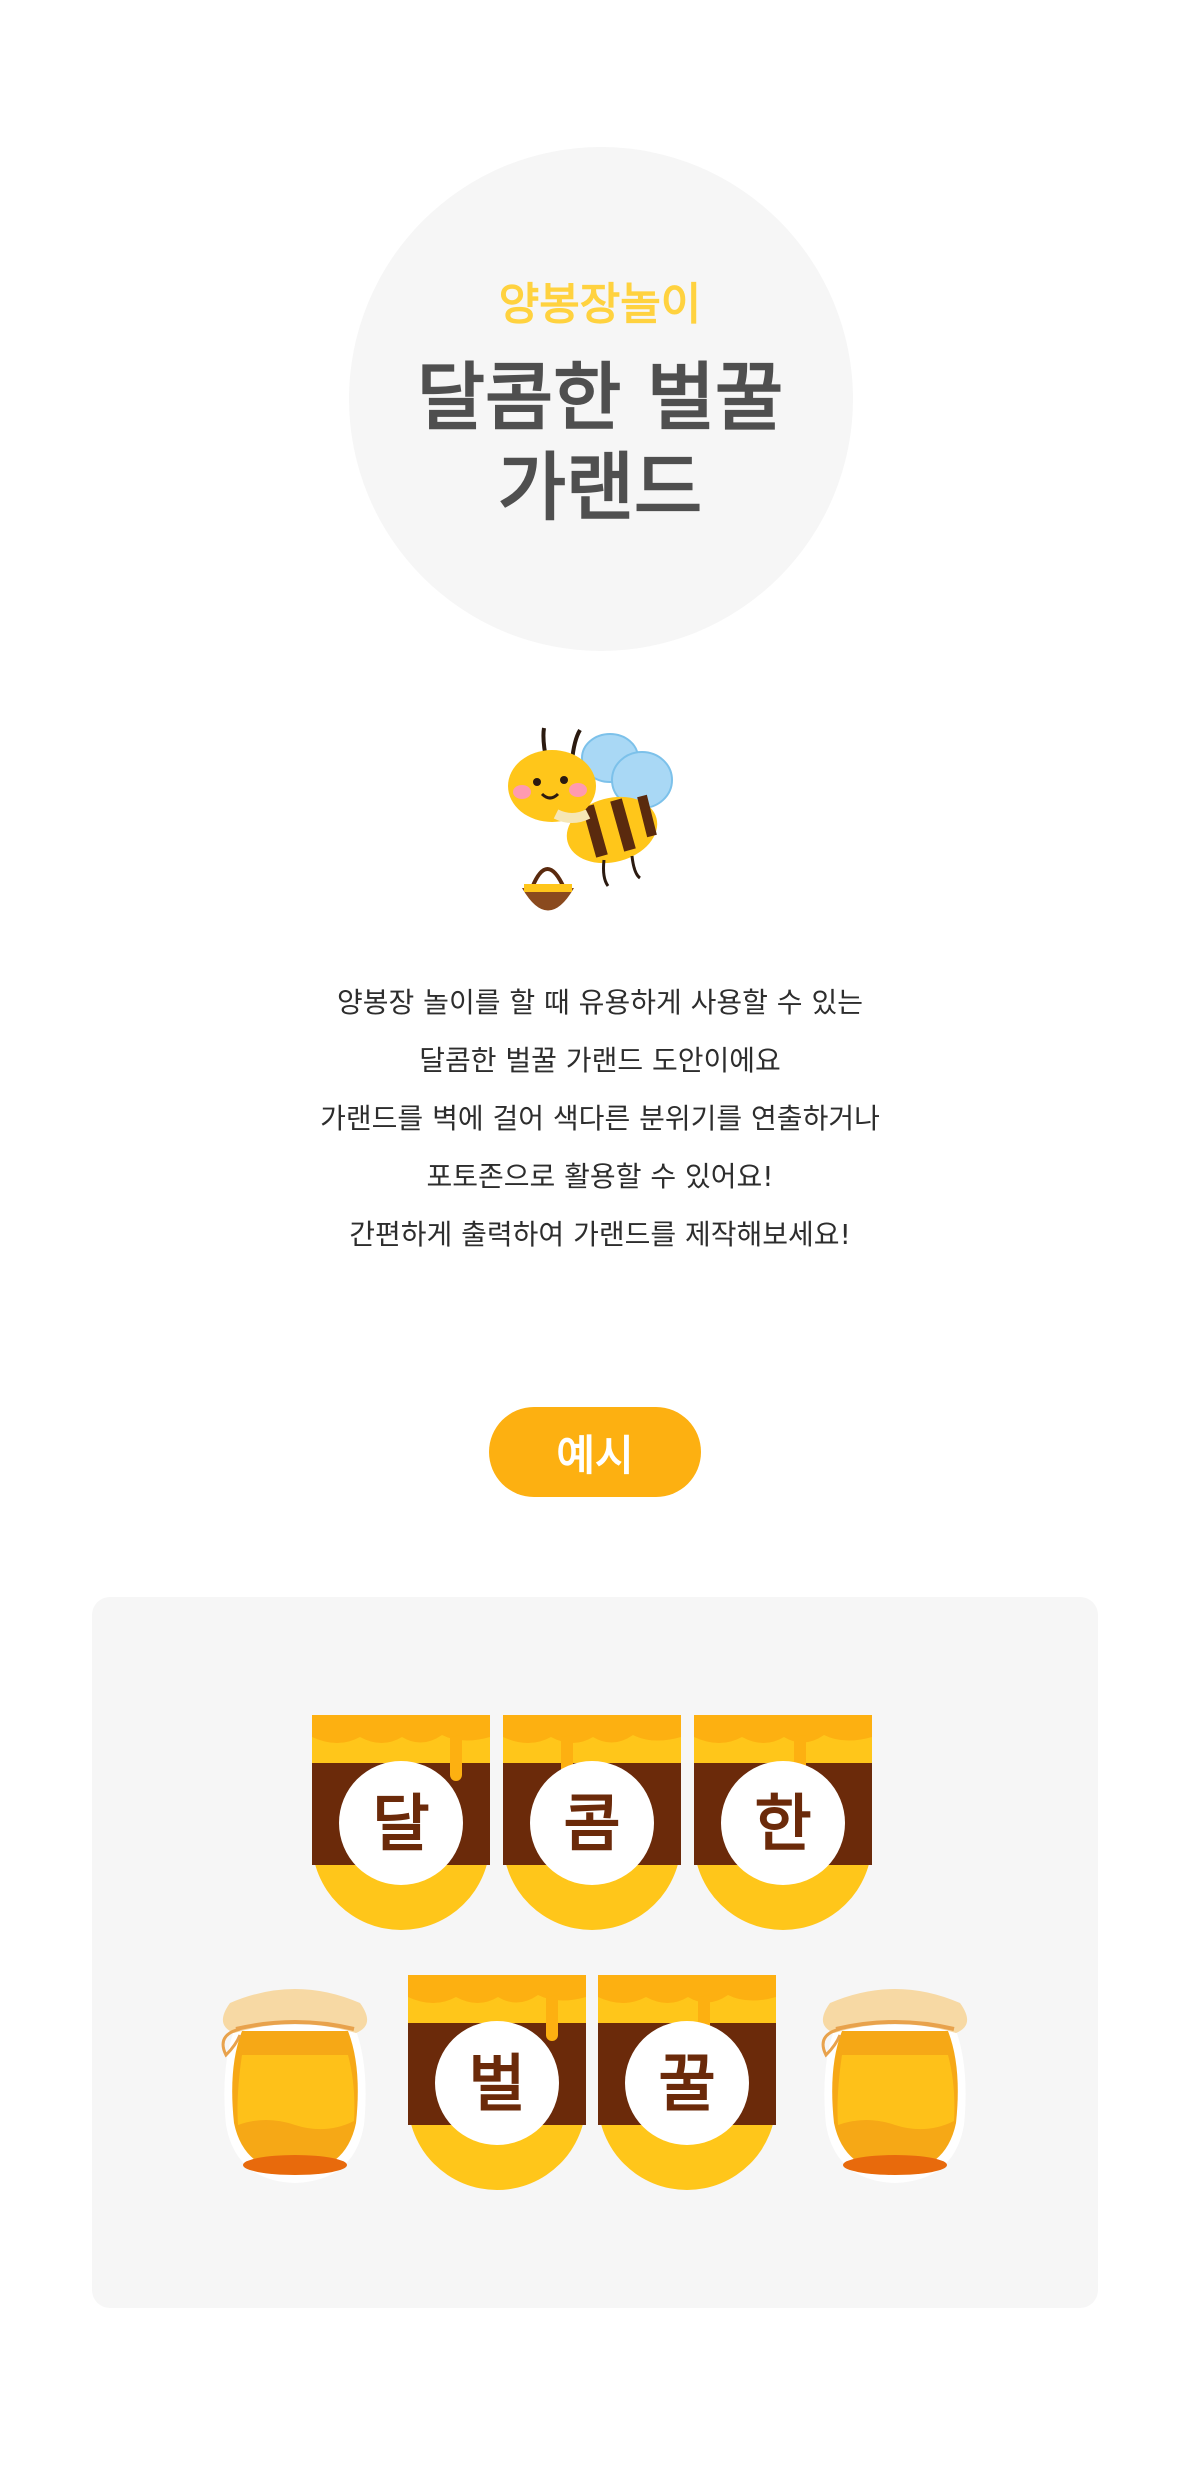 This screenshot has height=2483, width=1200. I want to click on description-line: 간편하게 출력하여 가랜드를 제작해보세요!, so click(600, 1234).